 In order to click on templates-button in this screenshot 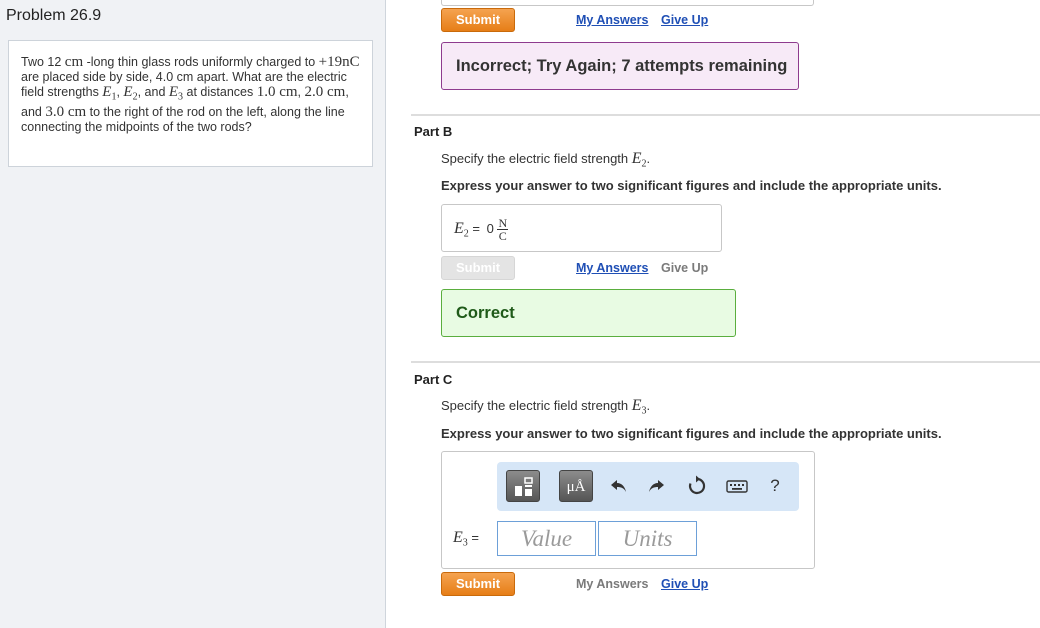, I will do `click(523, 486)`.